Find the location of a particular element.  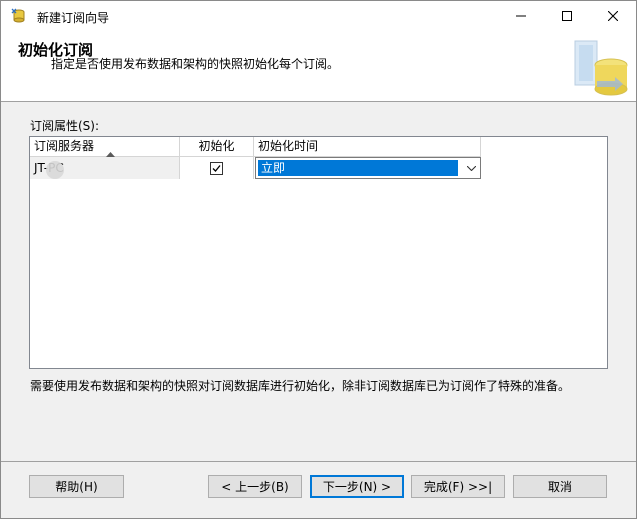

maximize-button is located at coordinates (567, 16).